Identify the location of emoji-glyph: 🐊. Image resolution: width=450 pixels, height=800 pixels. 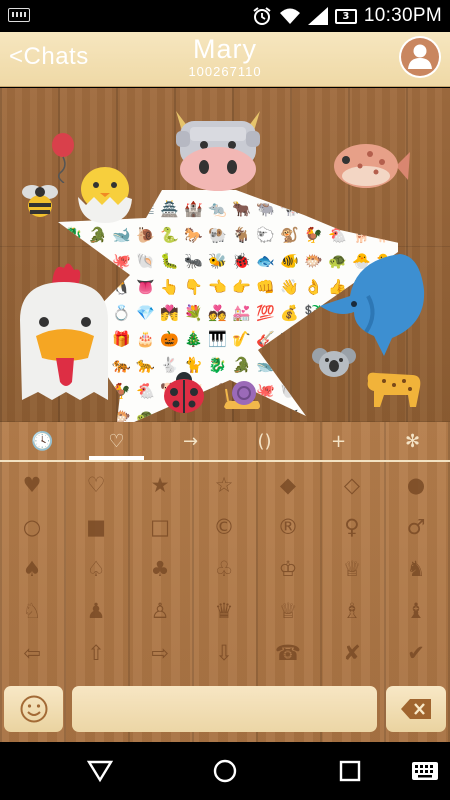
(97, 234).